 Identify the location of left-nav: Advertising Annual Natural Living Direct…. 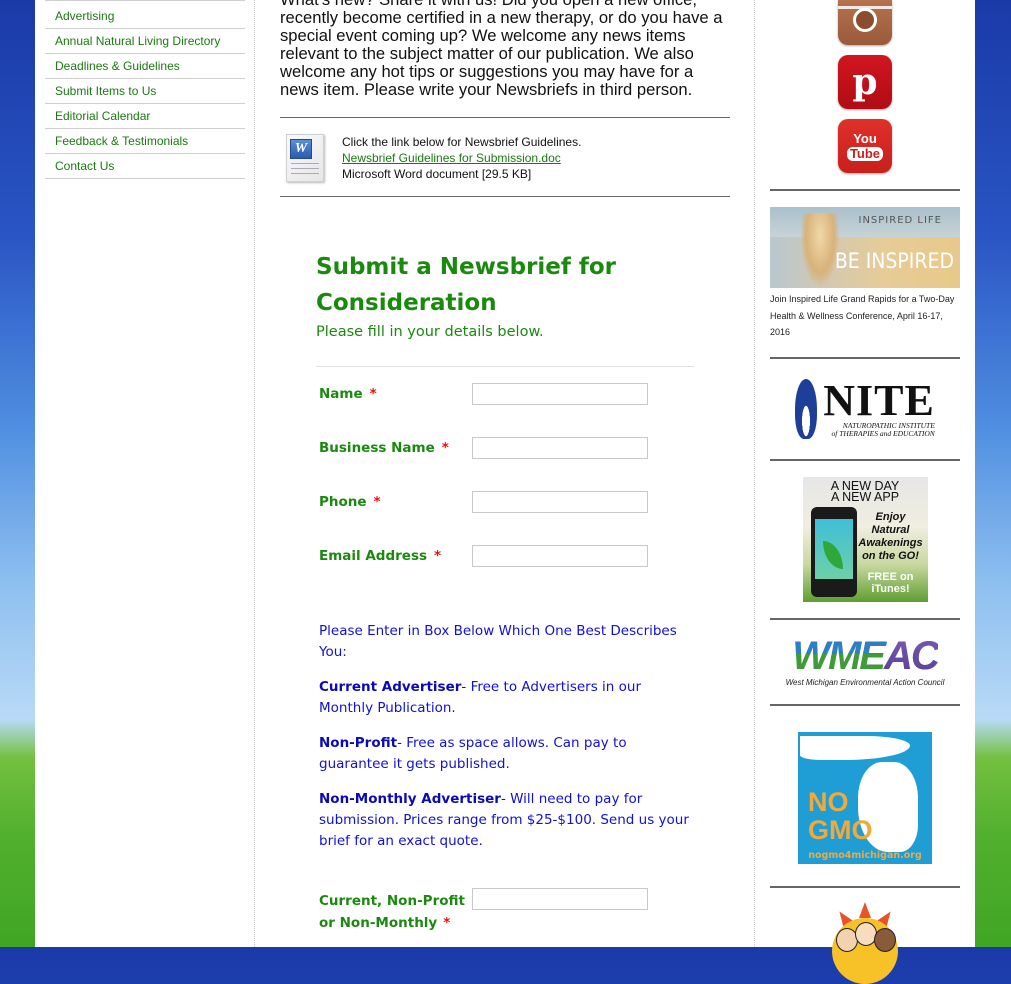
(145, 89).